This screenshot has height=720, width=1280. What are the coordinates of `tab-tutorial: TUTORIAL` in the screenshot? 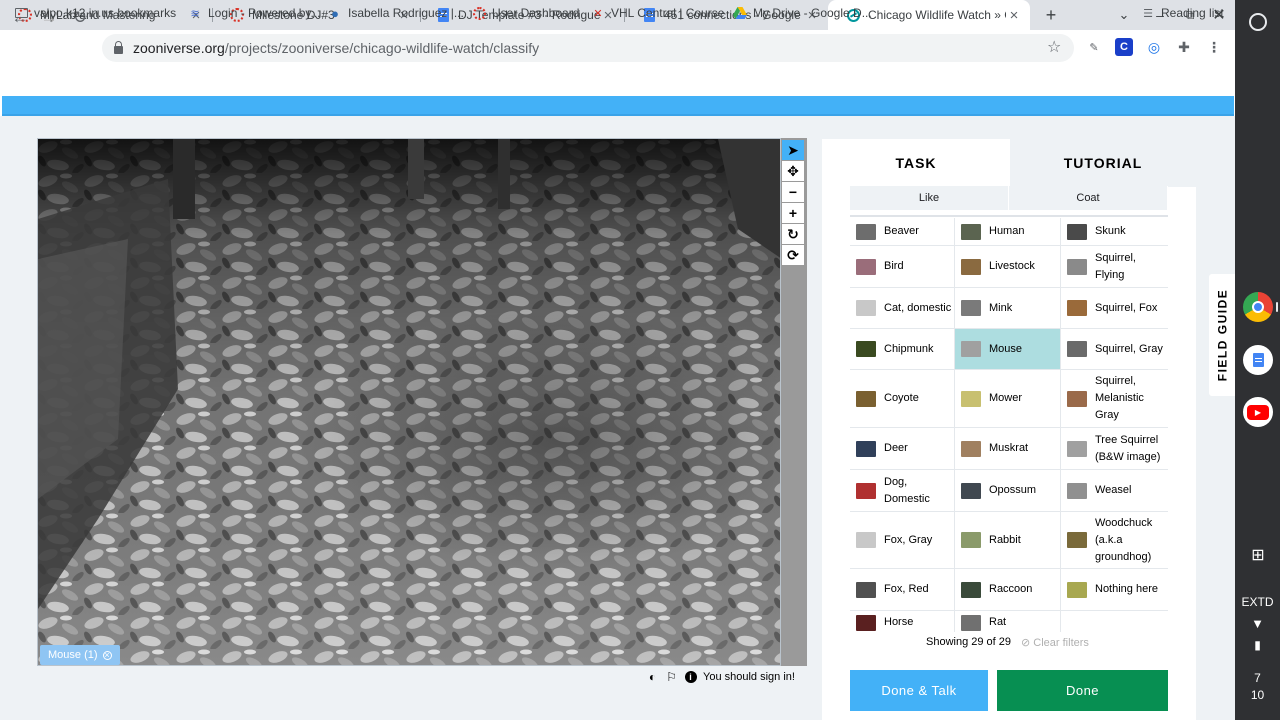 It's located at (1103, 163).